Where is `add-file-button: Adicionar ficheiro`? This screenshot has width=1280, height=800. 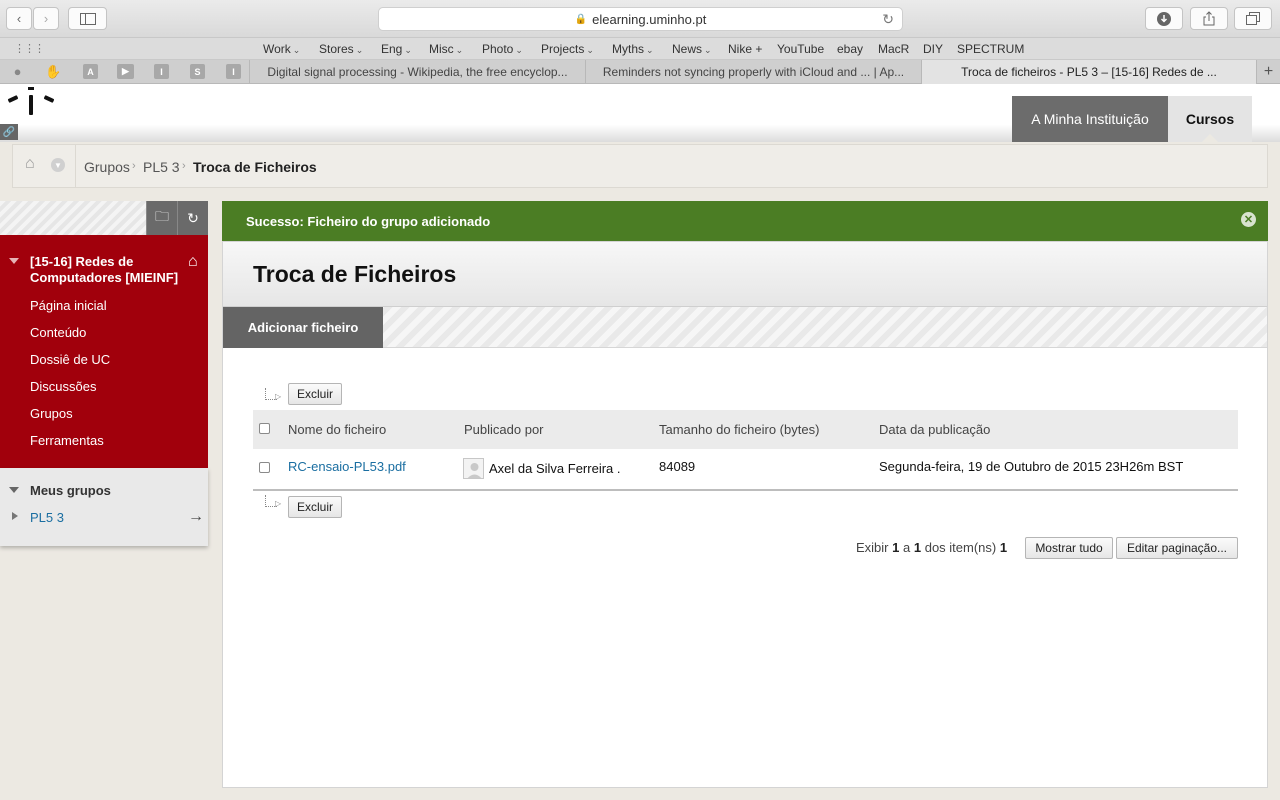
add-file-button: Adicionar ficheiro is located at coordinates (303, 327).